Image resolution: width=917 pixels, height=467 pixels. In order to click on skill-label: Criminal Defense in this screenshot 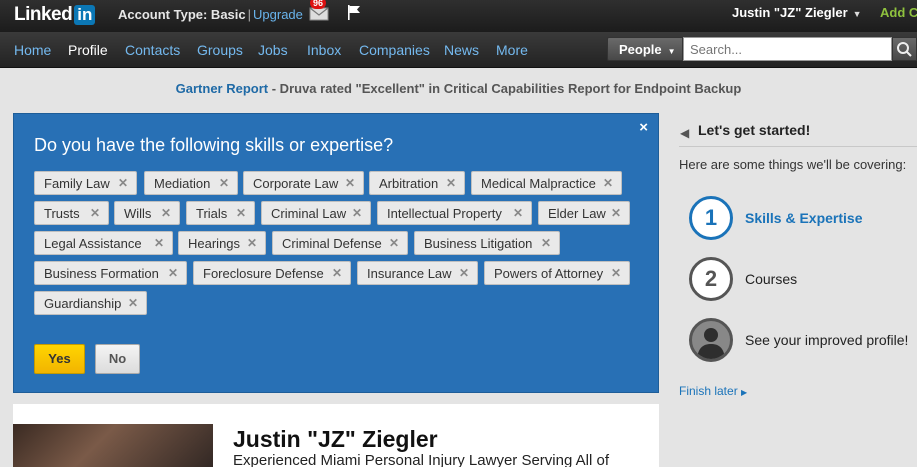, I will do `click(332, 243)`.